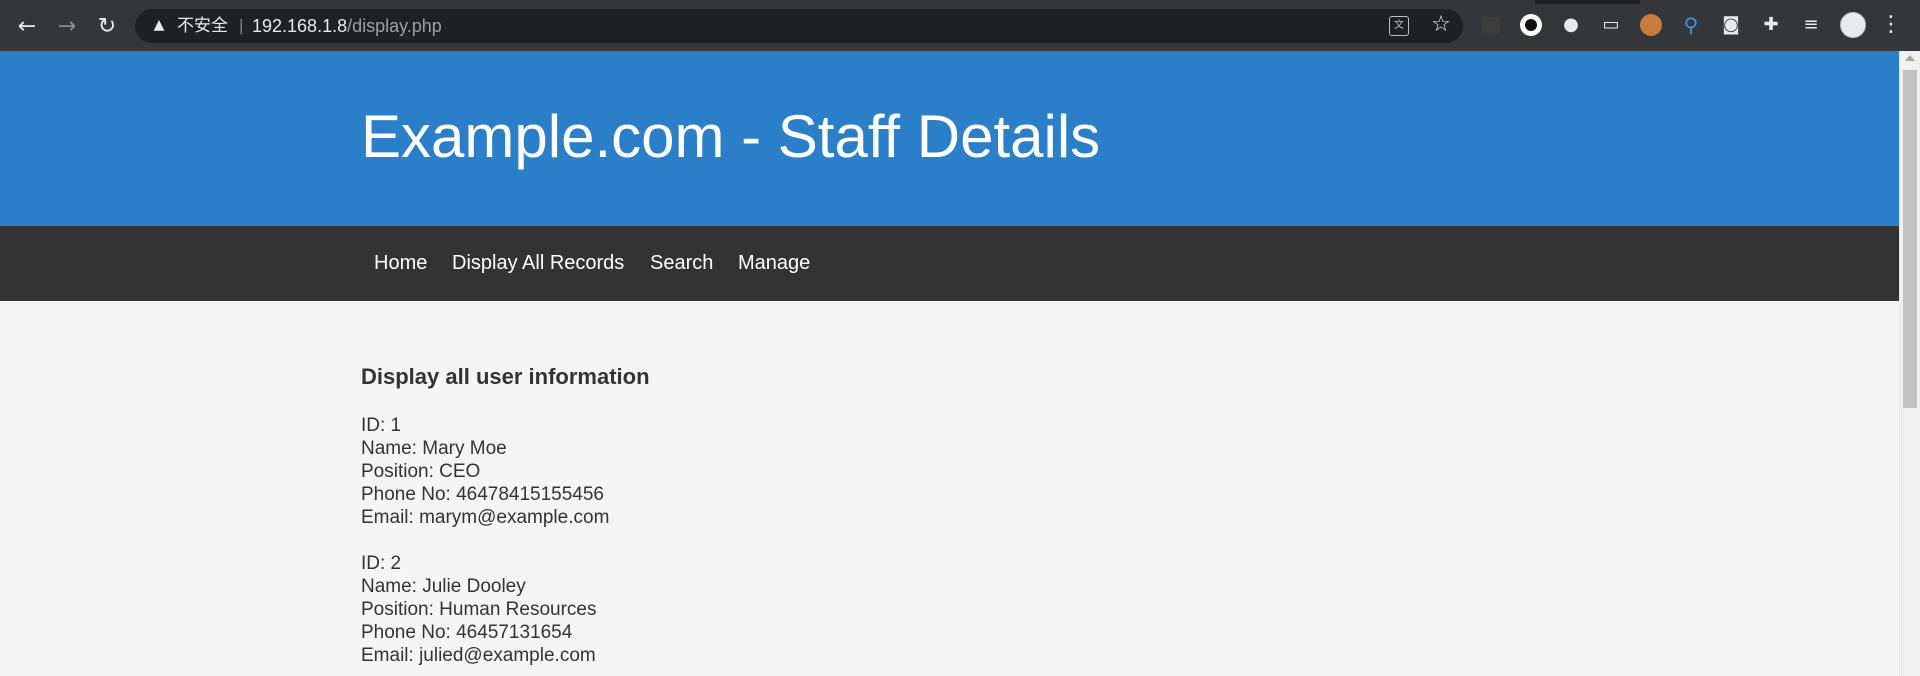 The image size is (1920, 676). Describe the element at coordinates (1910, 58) in the screenshot. I see `scroll-up-arrow-icon` at that location.